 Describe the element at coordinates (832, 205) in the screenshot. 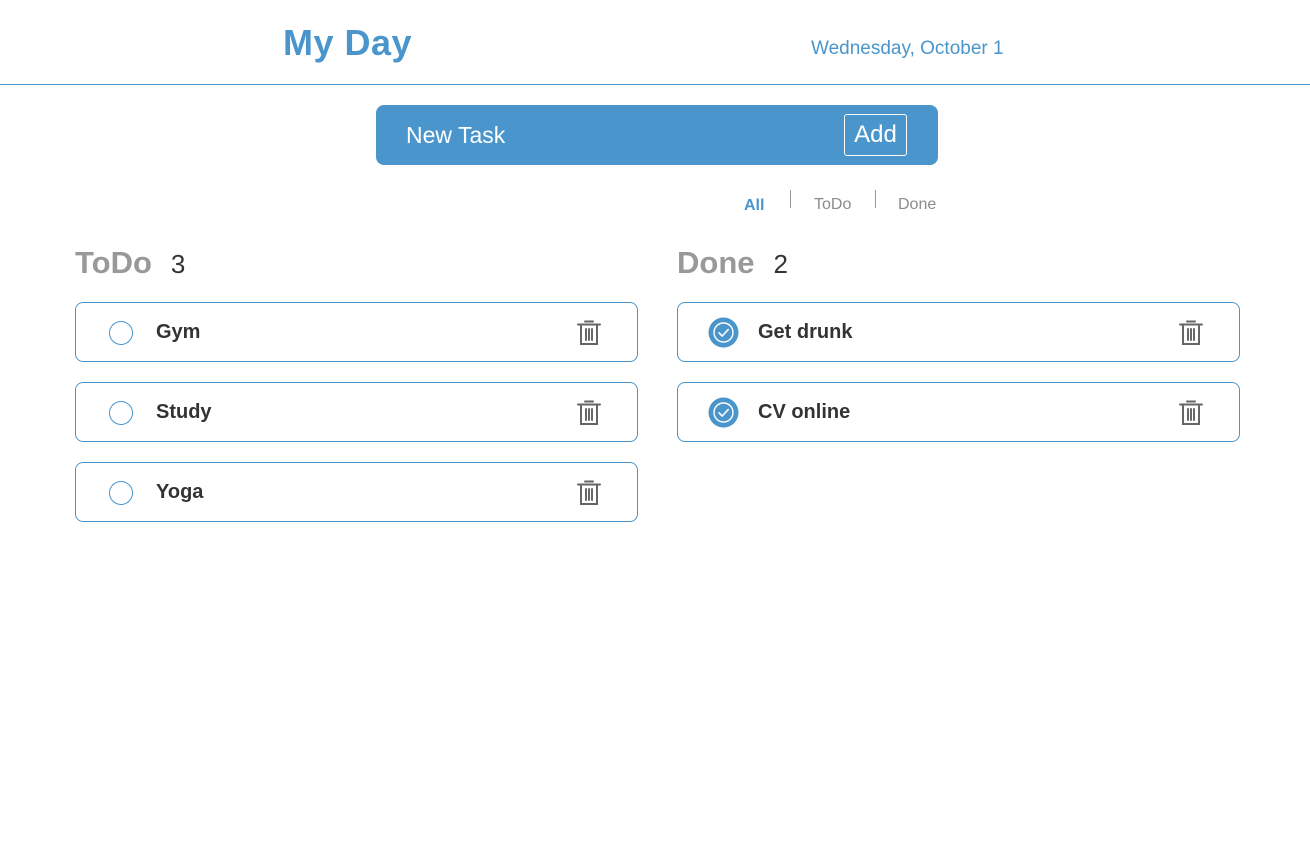

I see `filter-todo: ToDo` at that location.